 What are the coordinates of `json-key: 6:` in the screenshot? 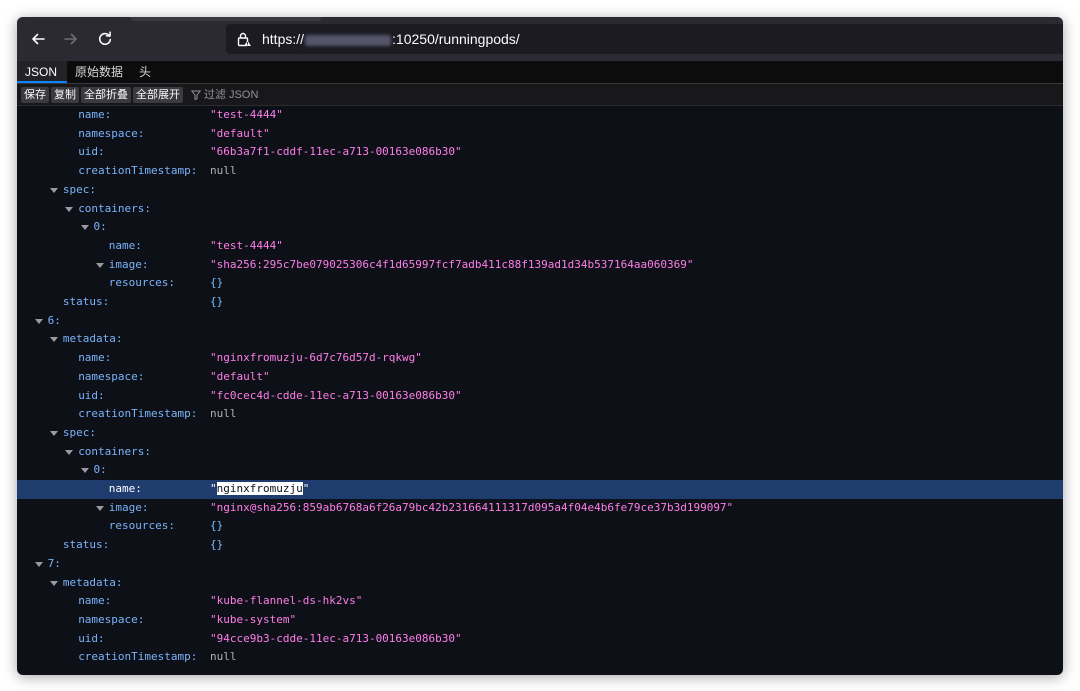 It's located at (54, 320).